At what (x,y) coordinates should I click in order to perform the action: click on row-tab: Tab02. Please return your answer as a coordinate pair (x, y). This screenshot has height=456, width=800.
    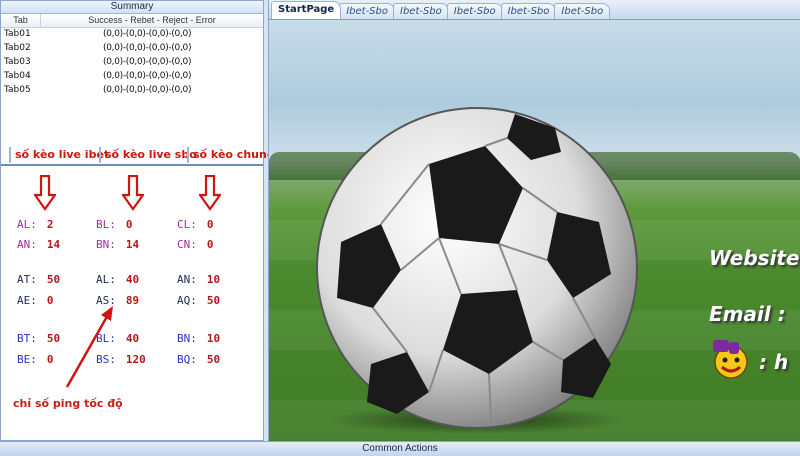
    Looking at the image, I should click on (17, 48).